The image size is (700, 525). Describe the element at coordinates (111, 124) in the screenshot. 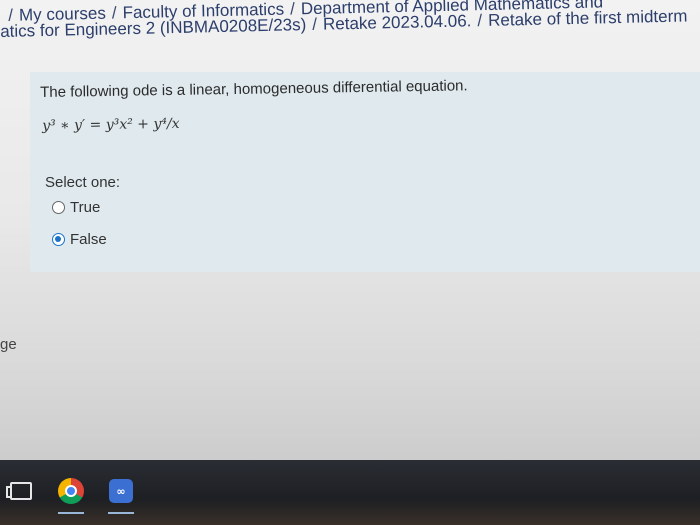

I see `question-formula: y³ ∗ y′ = y³x² + y⁴/x` at that location.